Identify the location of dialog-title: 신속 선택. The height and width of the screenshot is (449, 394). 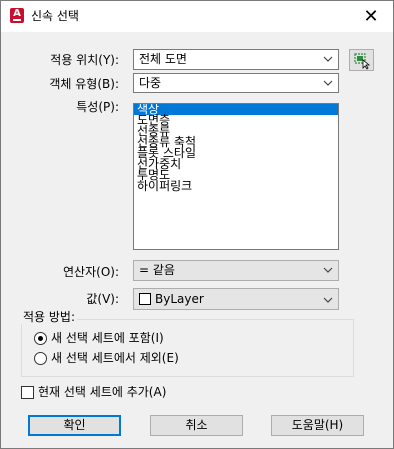
(55, 16).